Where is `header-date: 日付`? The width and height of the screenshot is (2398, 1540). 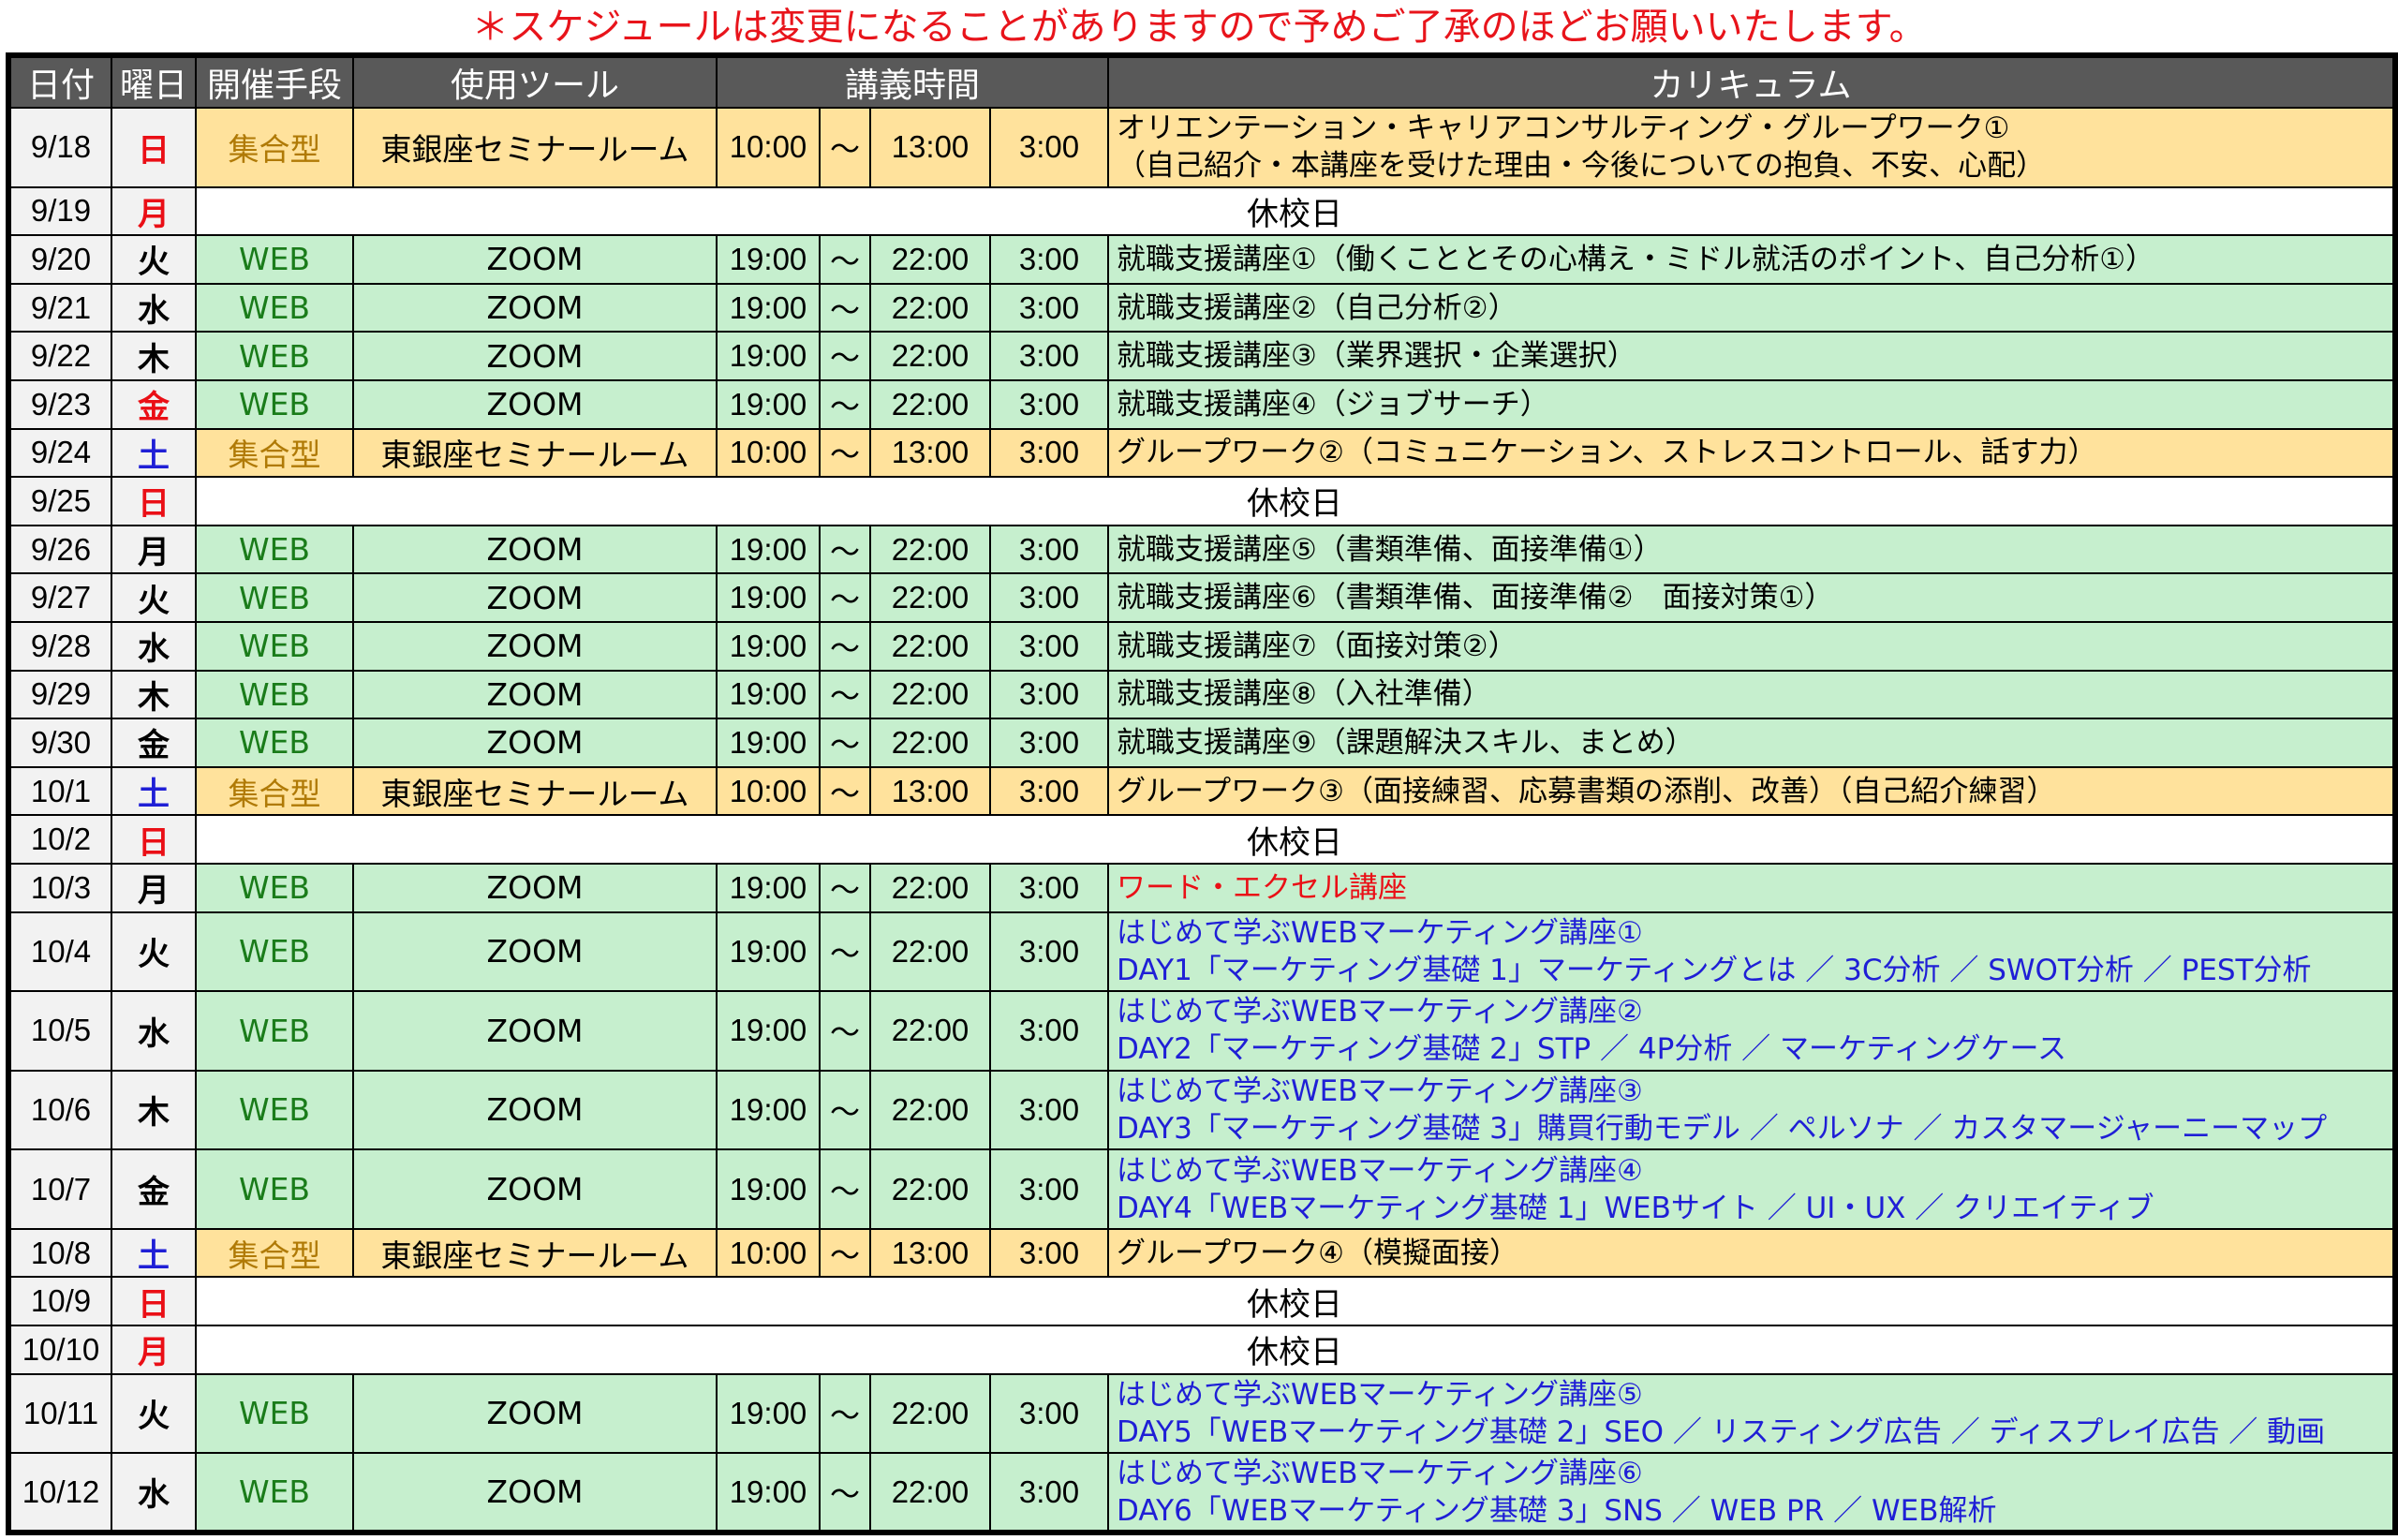
header-date: 日付 is located at coordinates (59, 81).